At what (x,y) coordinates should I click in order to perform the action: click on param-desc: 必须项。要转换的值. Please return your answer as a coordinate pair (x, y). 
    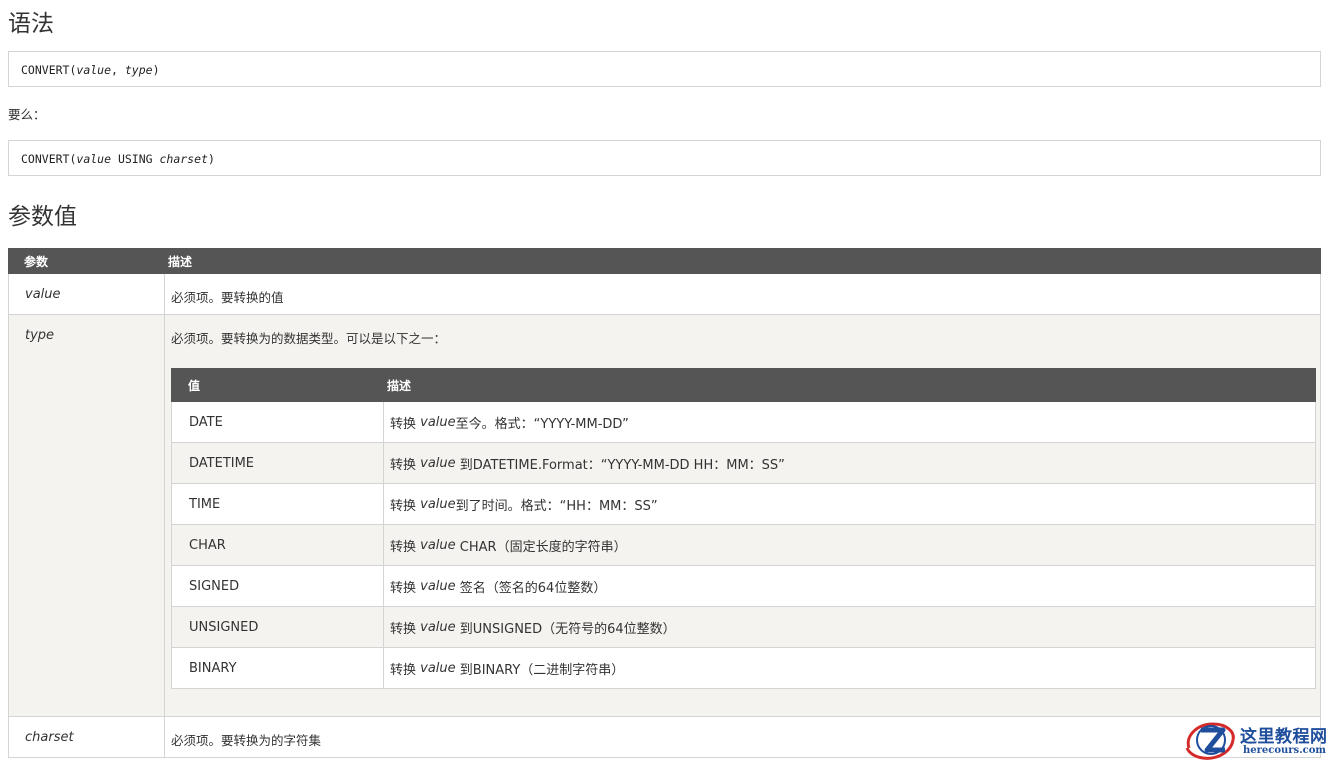
    Looking at the image, I should click on (227, 297).